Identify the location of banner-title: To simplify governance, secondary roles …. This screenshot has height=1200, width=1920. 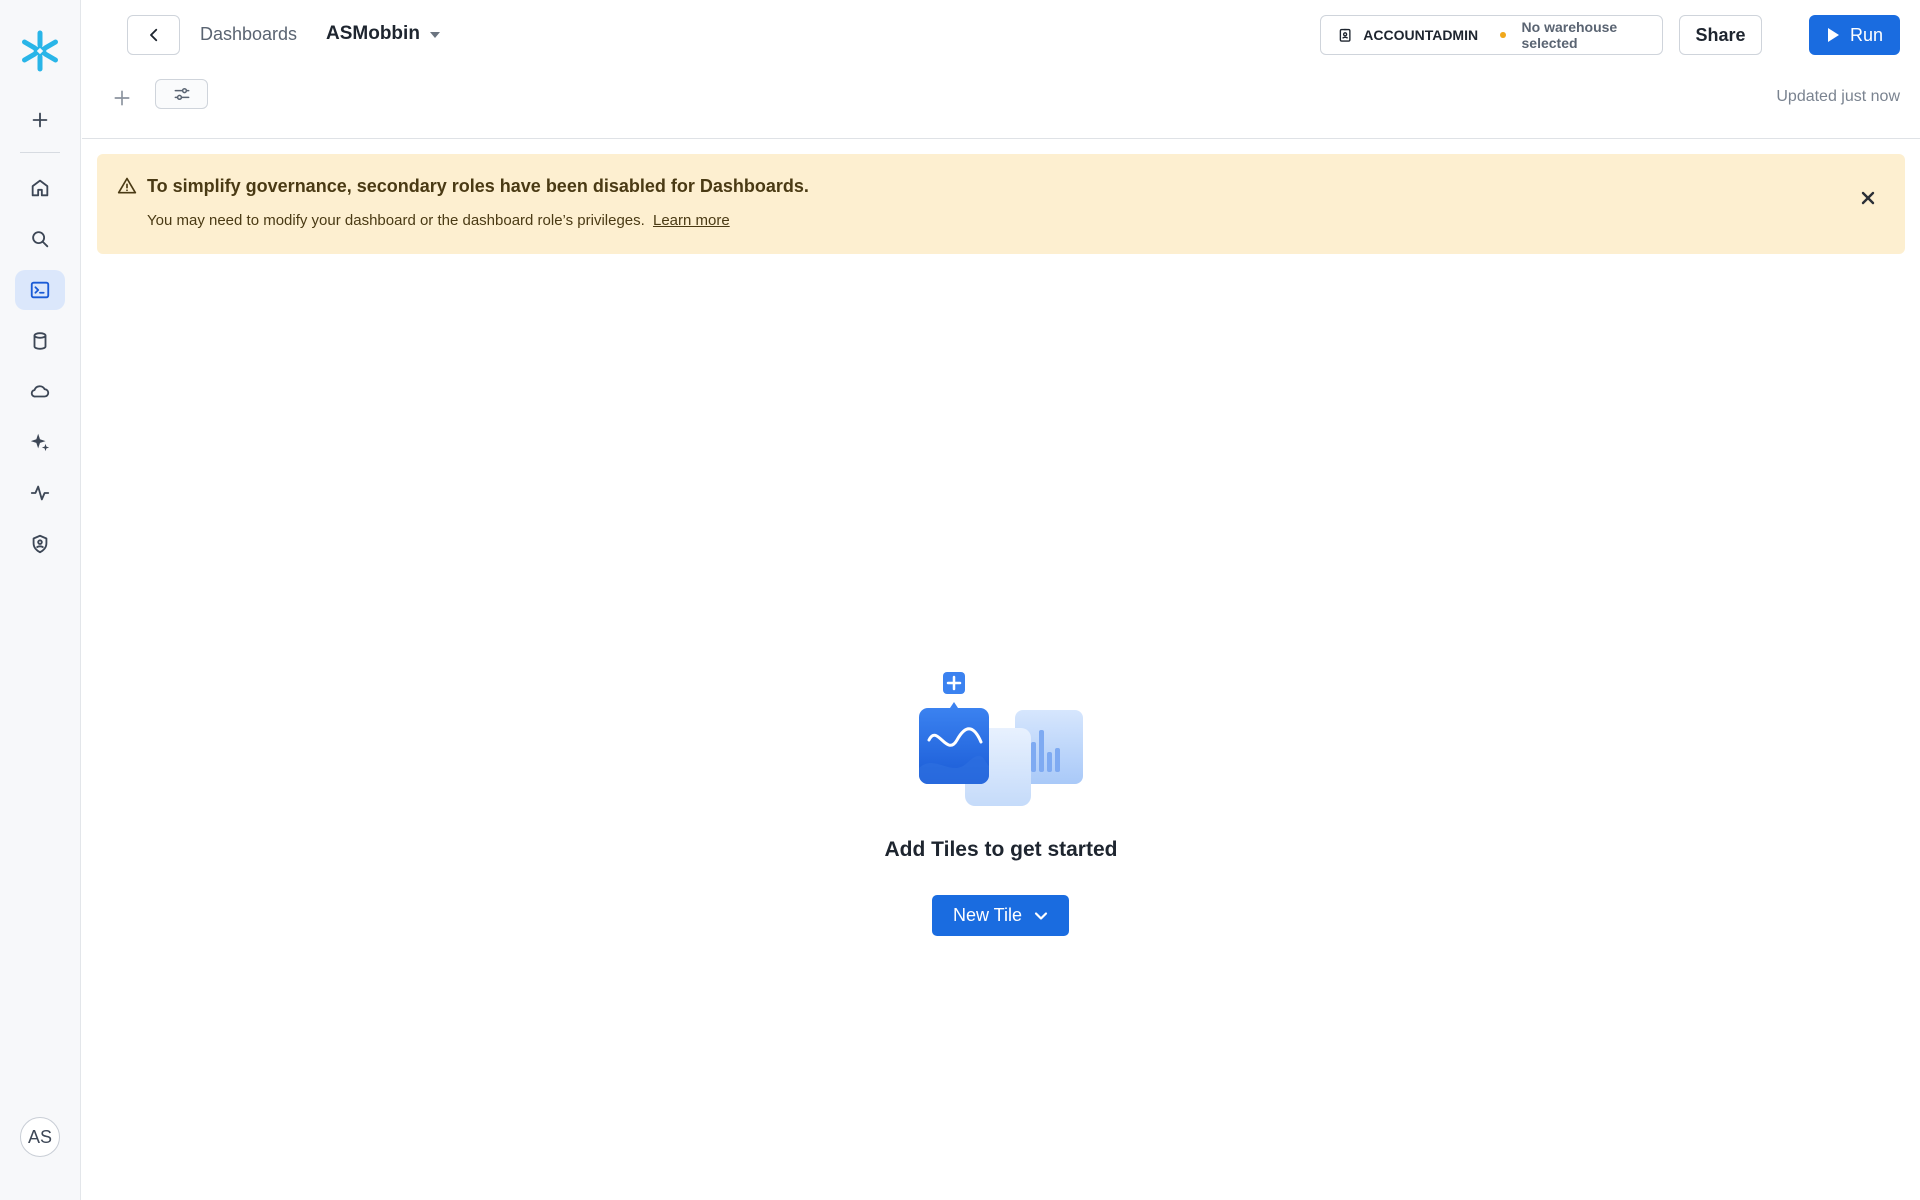
(478, 186).